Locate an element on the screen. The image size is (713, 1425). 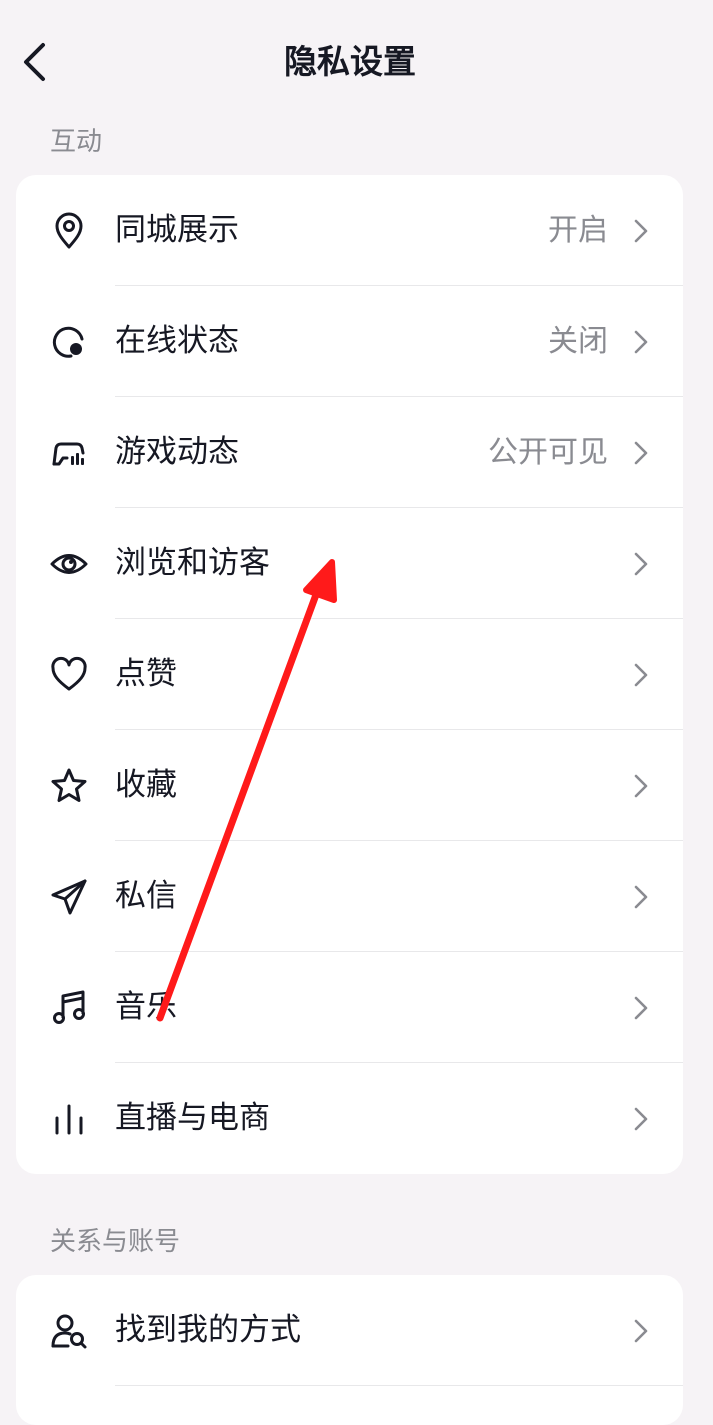
settings-row-value: 公开可见 is located at coordinates (548, 452).